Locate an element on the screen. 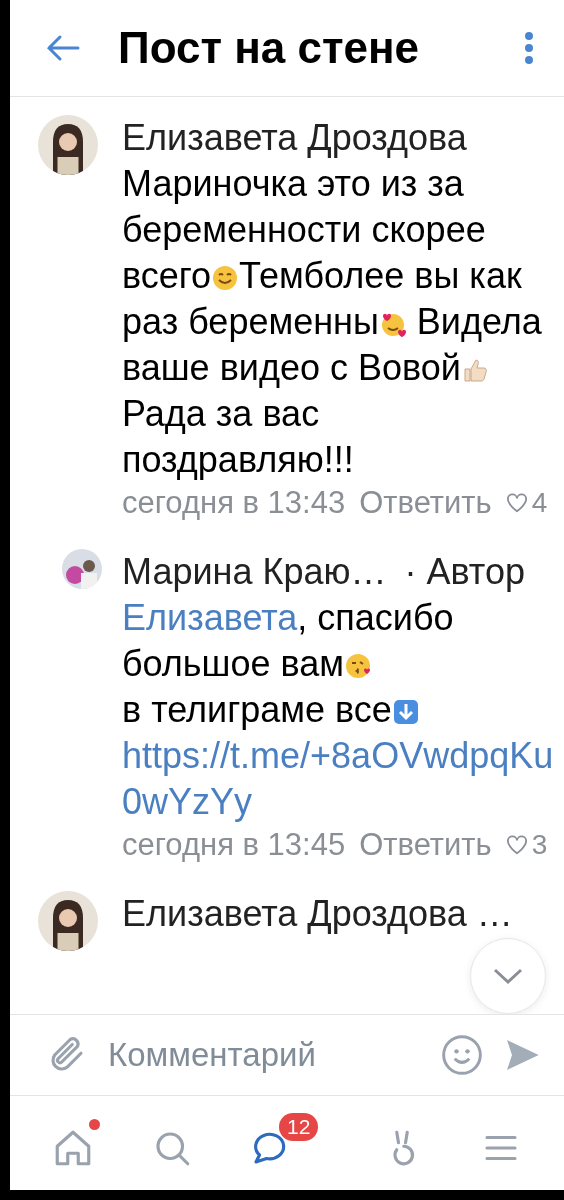 The height and width of the screenshot is (1200, 564). mention-link: Елизавета is located at coordinates (210, 617).